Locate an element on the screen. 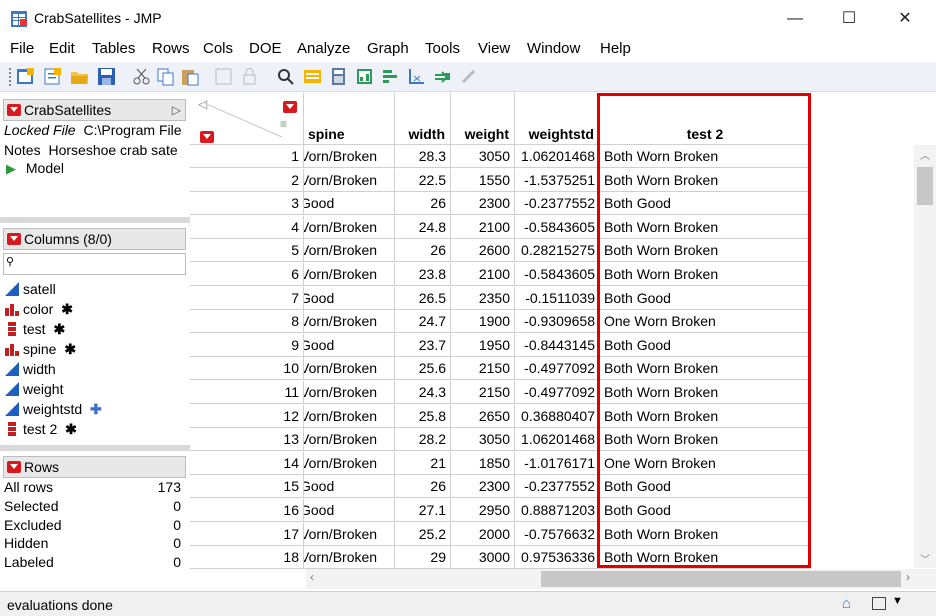 The image size is (936, 616). column-header-test-2: test 2 is located at coordinates (705, 119).